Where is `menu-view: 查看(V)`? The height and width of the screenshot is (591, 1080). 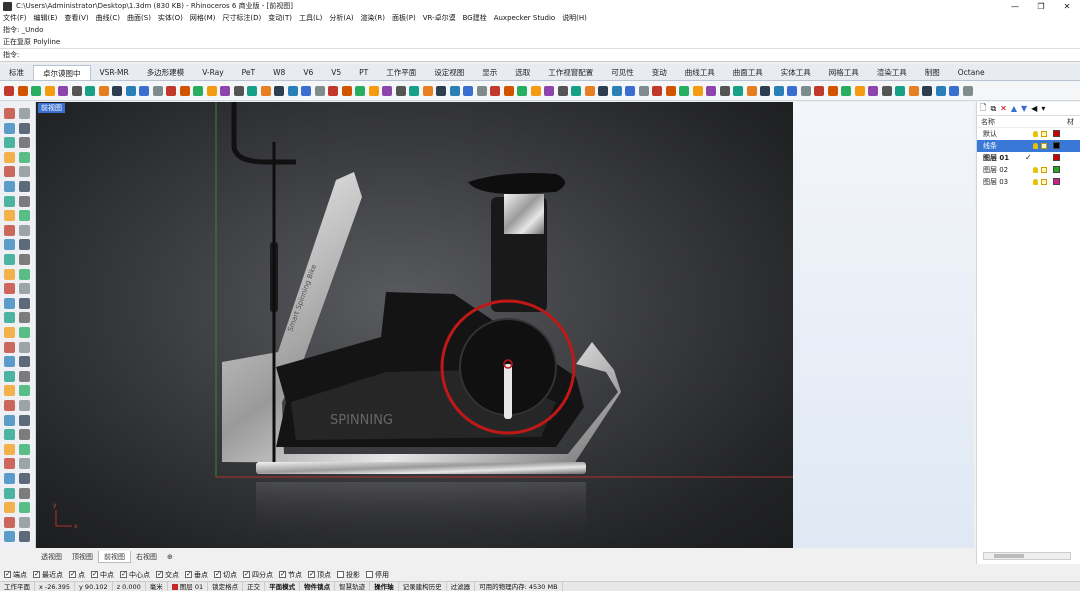
menu-view: 查看(V) is located at coordinates (76, 18).